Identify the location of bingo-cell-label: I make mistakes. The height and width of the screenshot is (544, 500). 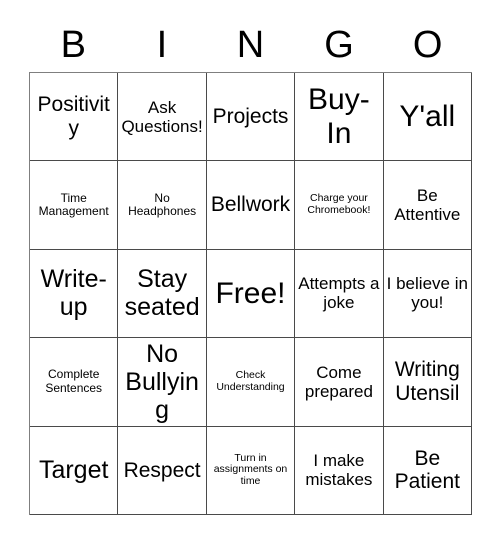
(339, 470).